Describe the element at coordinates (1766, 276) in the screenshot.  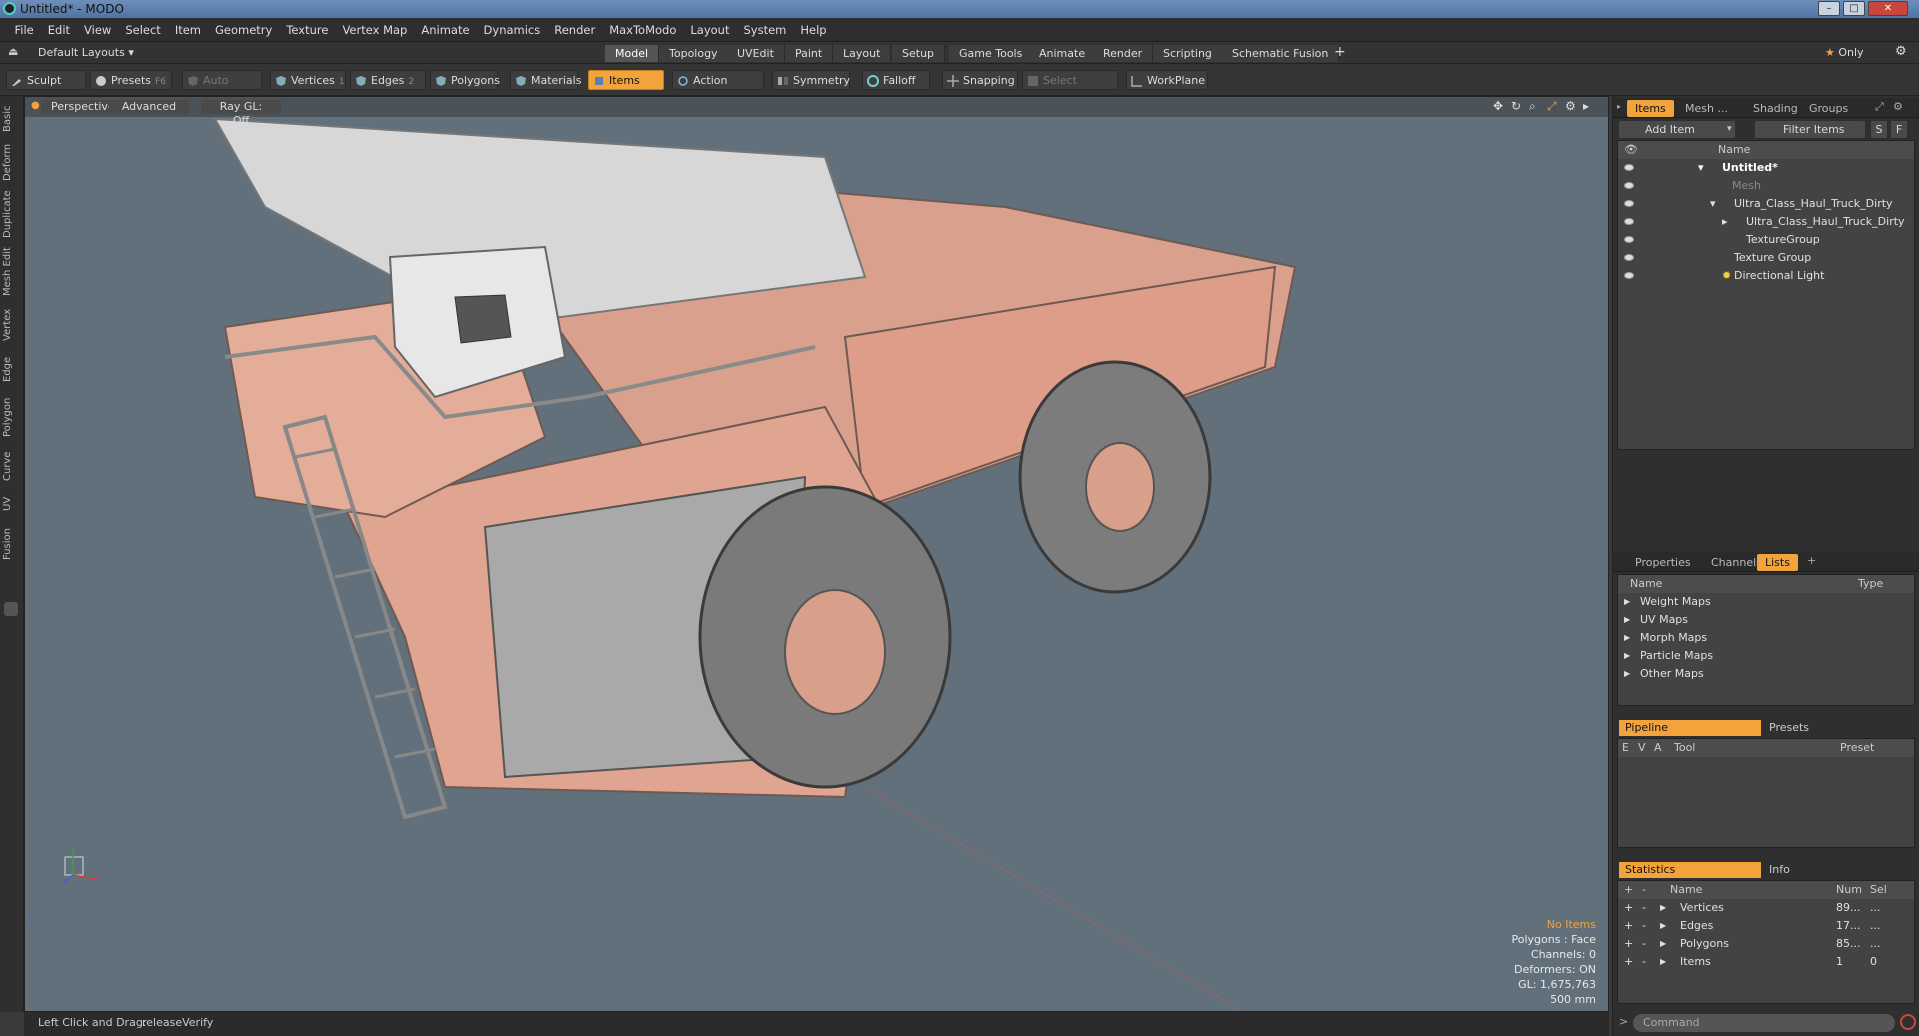
I see `tree-row-directional-light: ✹ Directional Light` at that location.